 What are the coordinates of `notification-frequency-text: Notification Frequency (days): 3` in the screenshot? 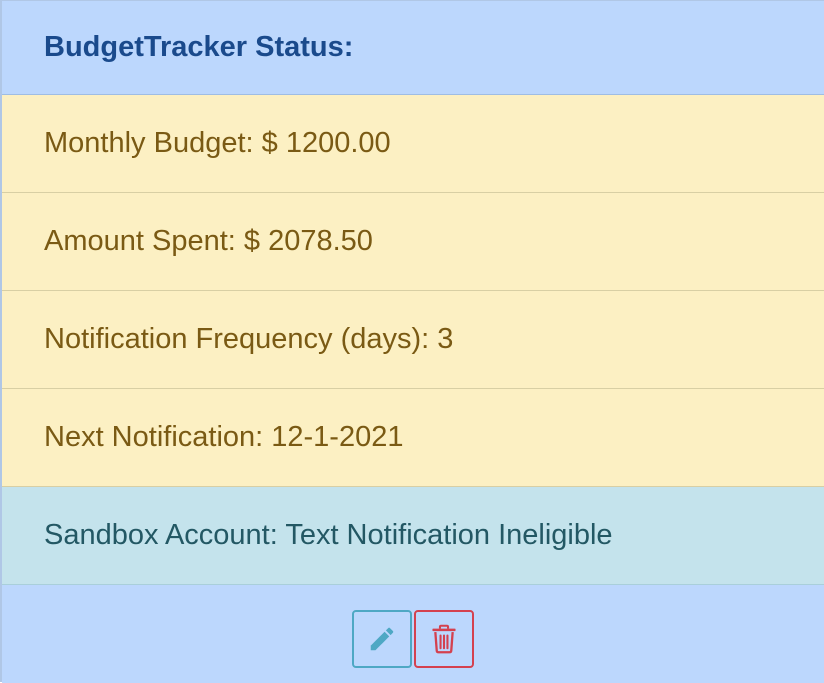 It's located at (249, 339).